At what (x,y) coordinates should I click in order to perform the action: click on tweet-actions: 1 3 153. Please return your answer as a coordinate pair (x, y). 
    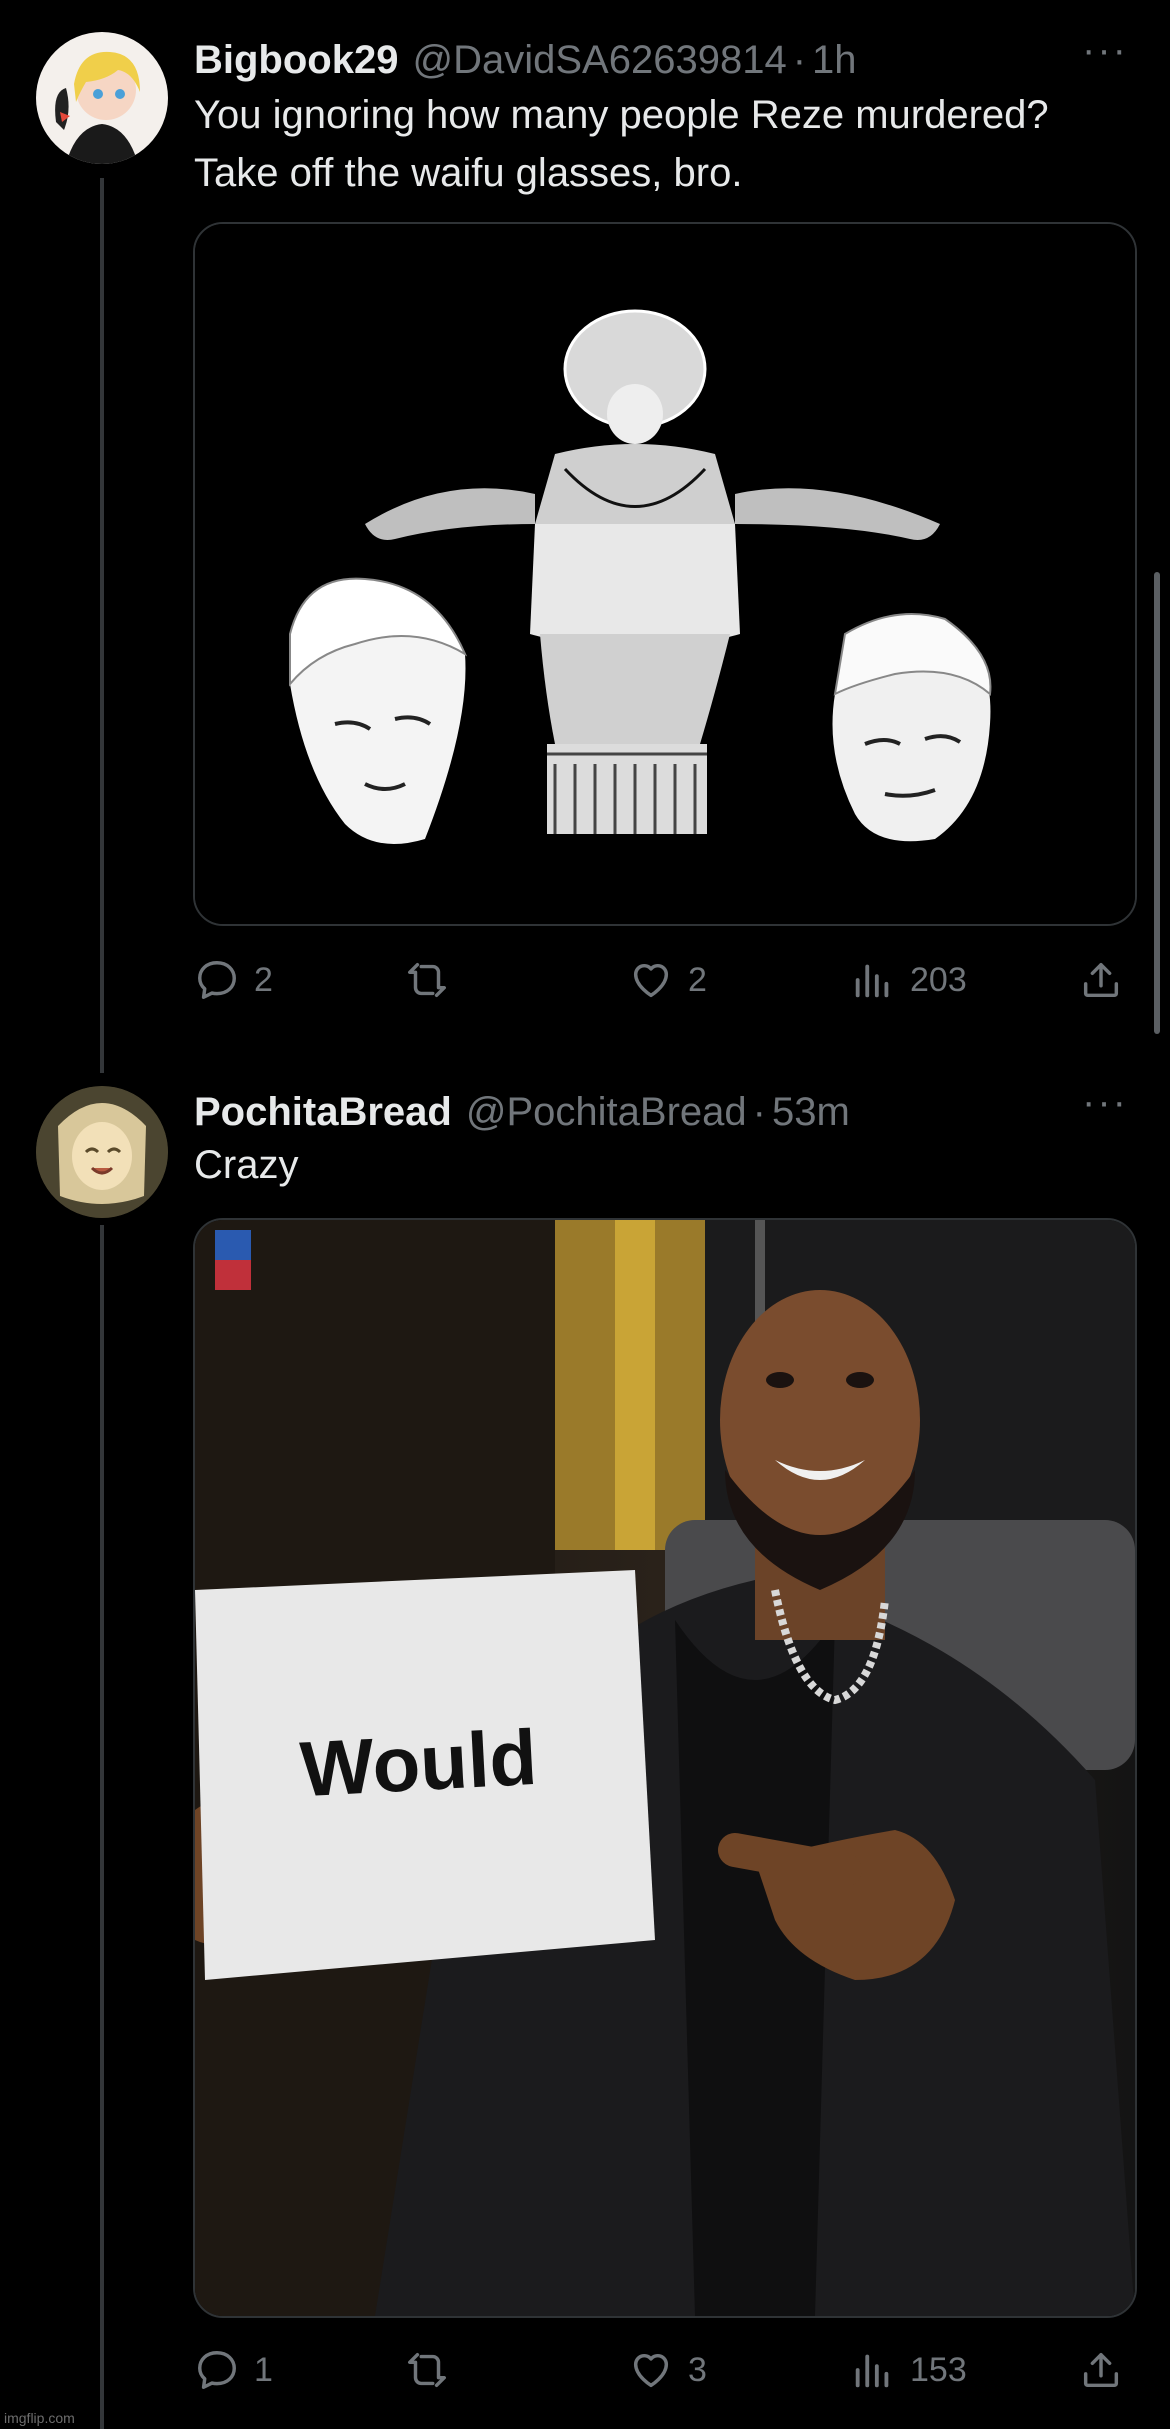
    Looking at the image, I should click on (664, 2370).